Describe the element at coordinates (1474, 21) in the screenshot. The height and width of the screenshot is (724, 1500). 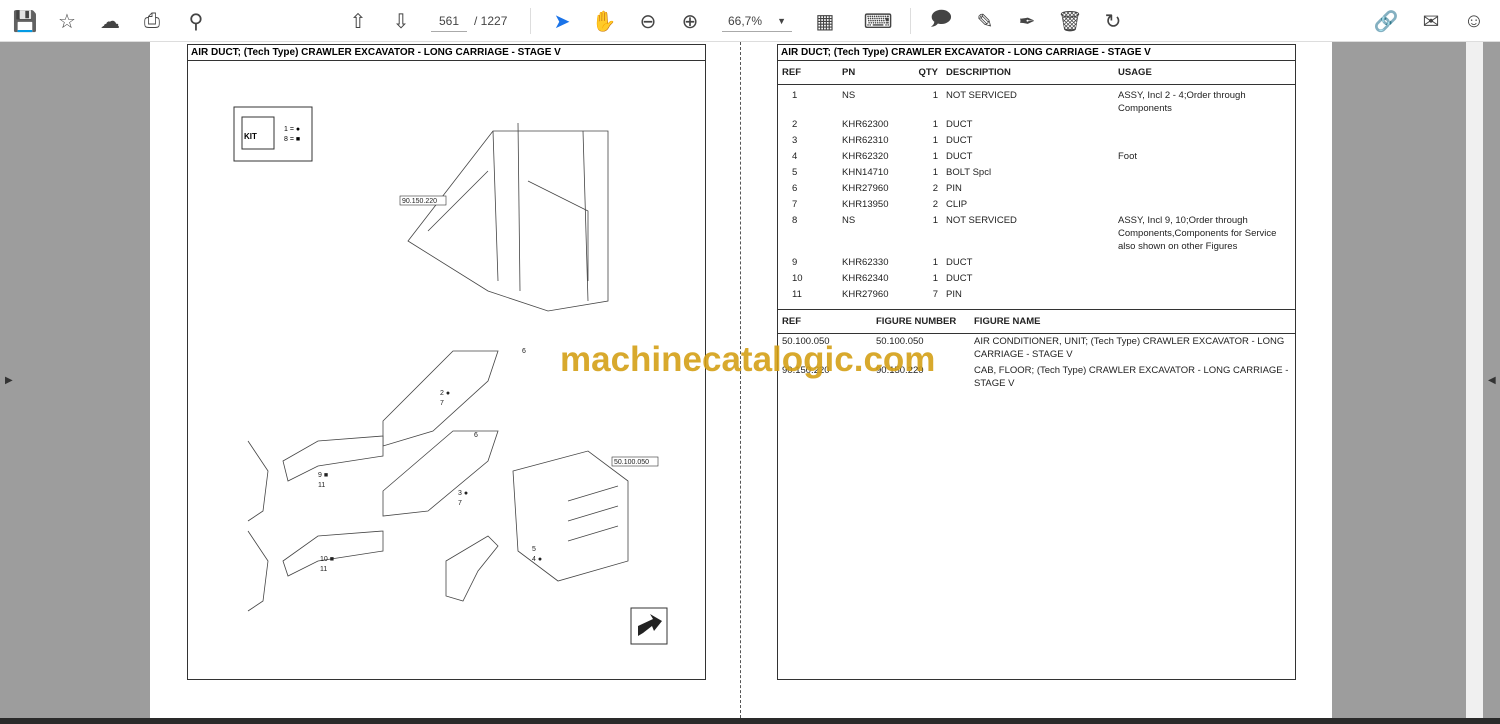
I see `account-icon: ☺` at that location.